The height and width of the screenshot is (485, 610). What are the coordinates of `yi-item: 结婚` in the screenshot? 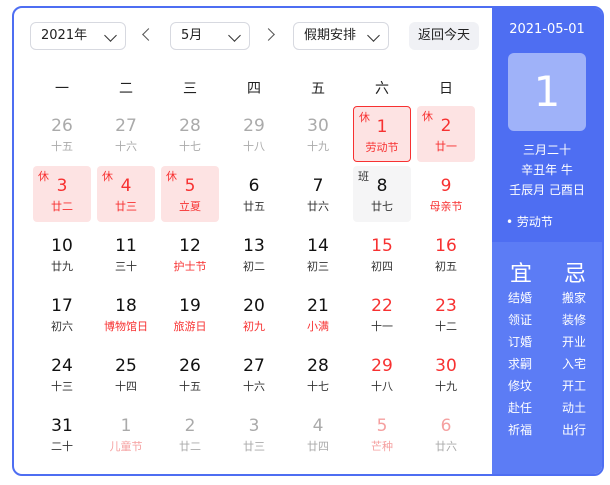 It's located at (520, 298).